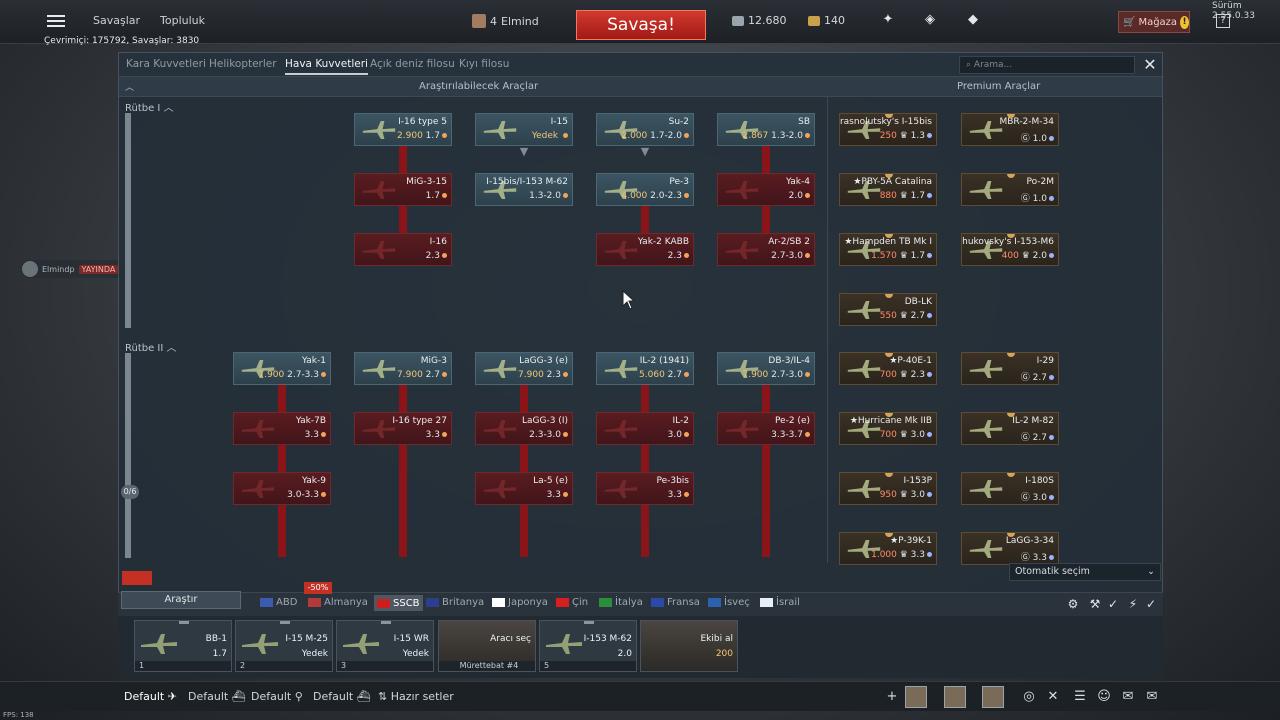 Image resolution: width=1280 pixels, height=720 pixels. What do you see at coordinates (1010, 129) in the screenshot?
I see `vehicle-card: MBR-2-M-34 Ⓖ 1.0` at bounding box center [1010, 129].